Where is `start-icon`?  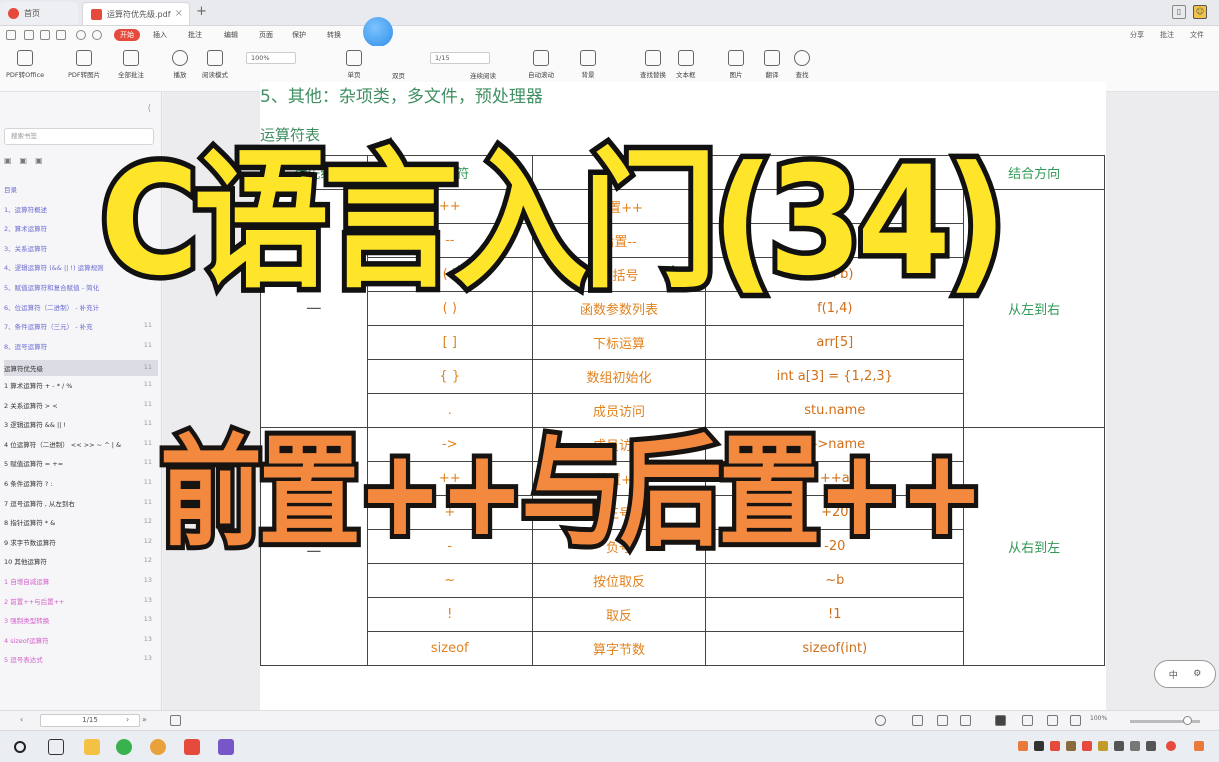
start-icon is located at coordinates (20, 747).